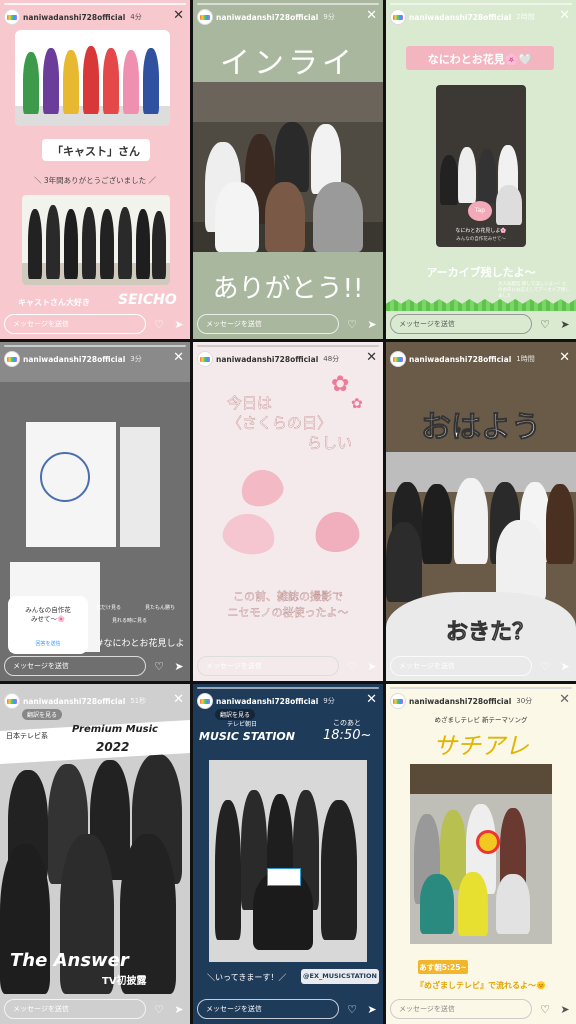  Describe the element at coordinates (48, 643) in the screenshot. I see `question-button: 回答を送信` at that location.